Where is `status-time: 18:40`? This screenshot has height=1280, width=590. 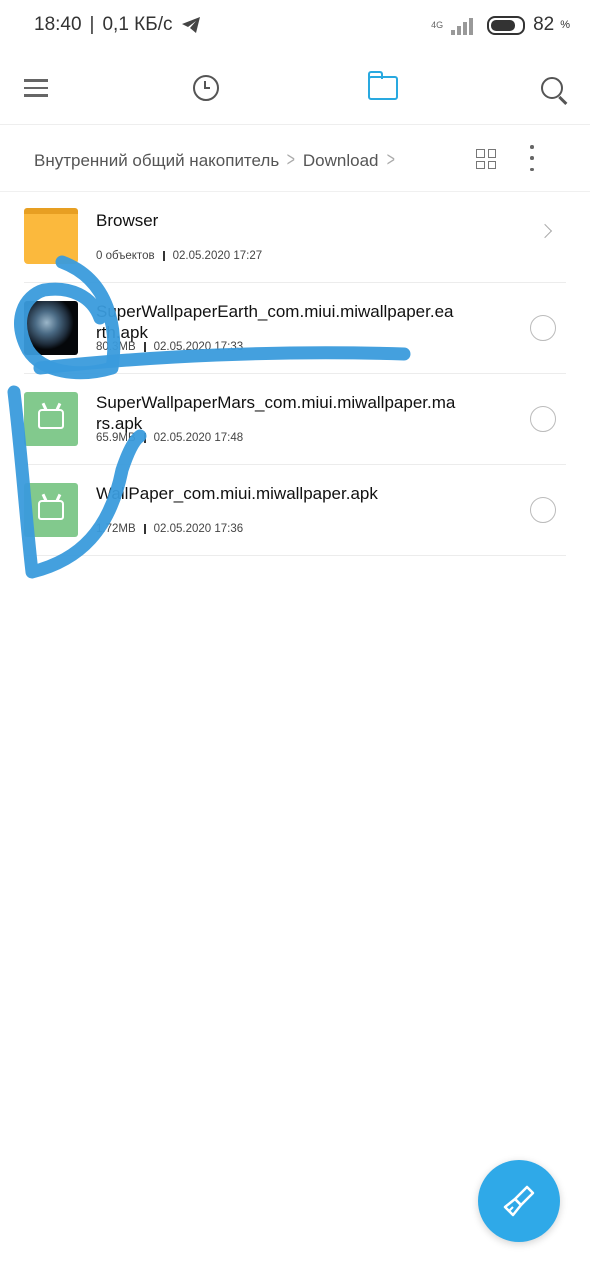 status-time: 18:40 is located at coordinates (58, 24).